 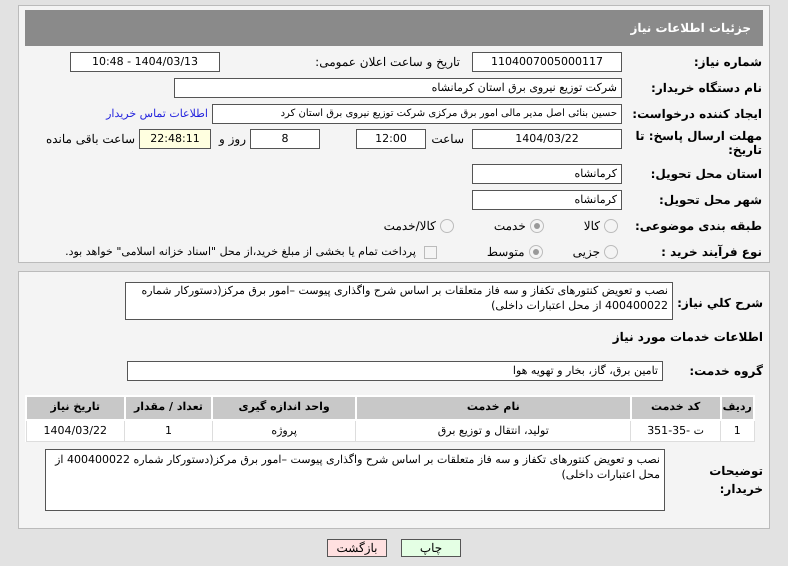 I want to click on text-field: 1104007005000117, so click(x=547, y=62).